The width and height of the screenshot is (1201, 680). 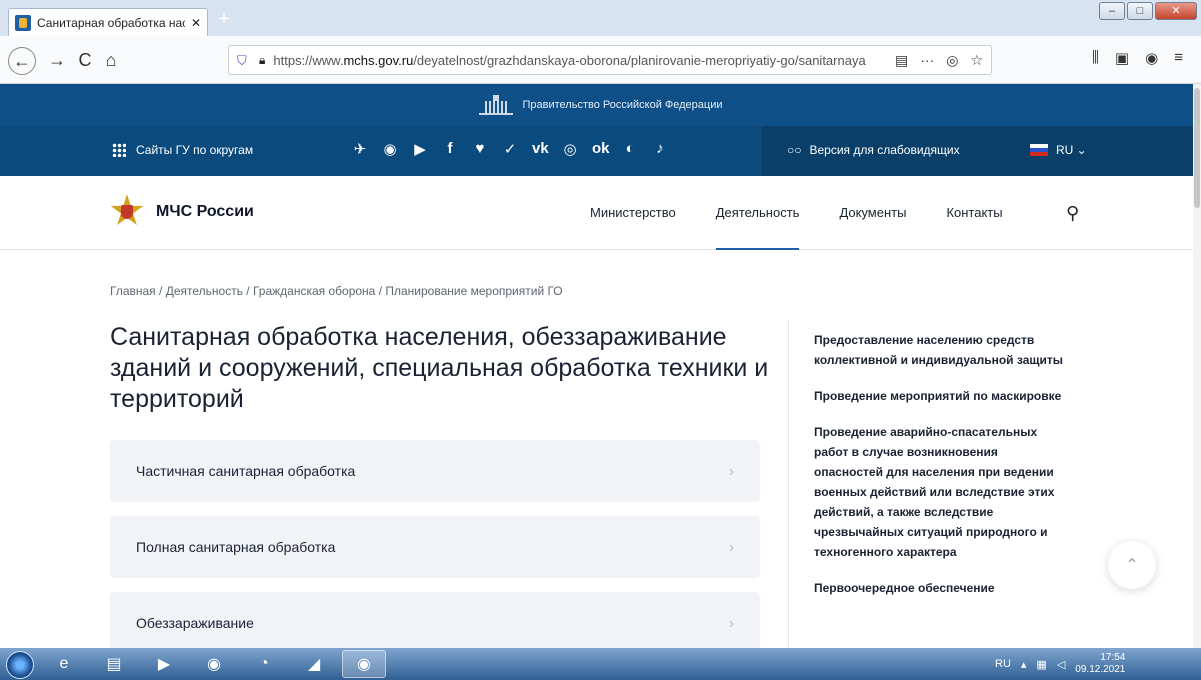 What do you see at coordinates (1122, 58) in the screenshot?
I see `sidebar-icon: ▣` at bounding box center [1122, 58].